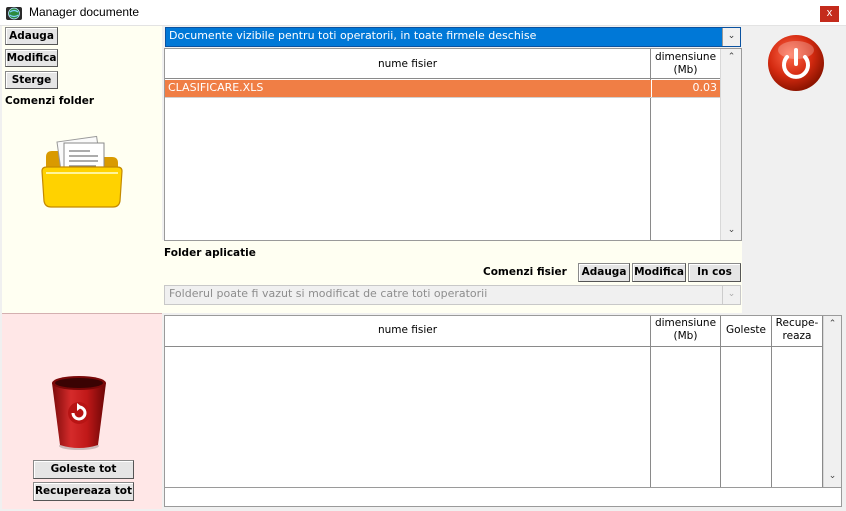 This screenshot has width=846, height=511. I want to click on folder-section-label: Folder aplicatie, so click(210, 253).